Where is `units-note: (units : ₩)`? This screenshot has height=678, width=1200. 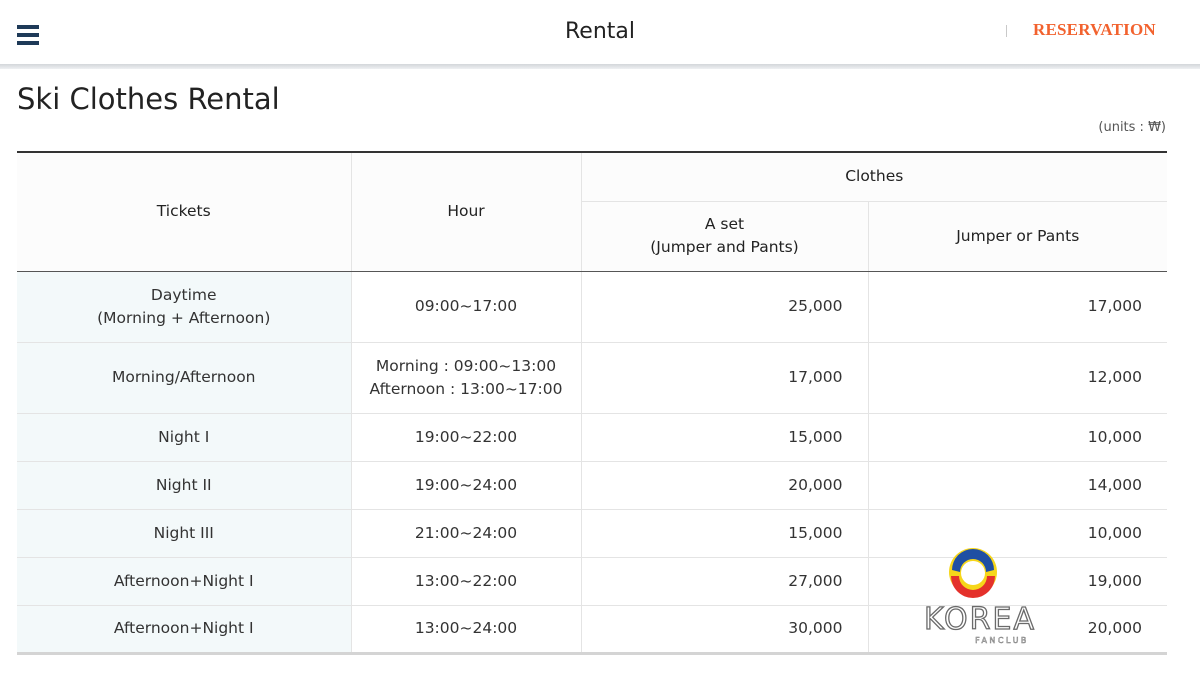 units-note: (units : ₩) is located at coordinates (1132, 127).